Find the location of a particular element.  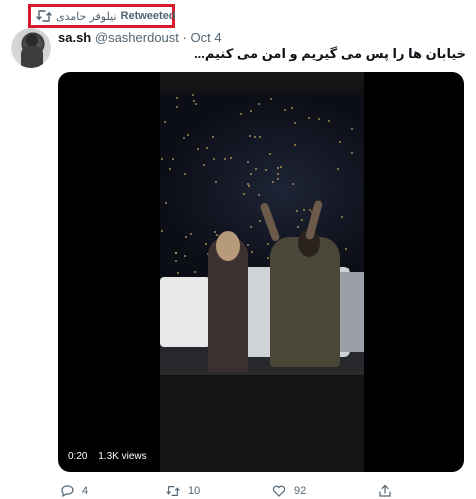

car-right is located at coordinates (350, 312).